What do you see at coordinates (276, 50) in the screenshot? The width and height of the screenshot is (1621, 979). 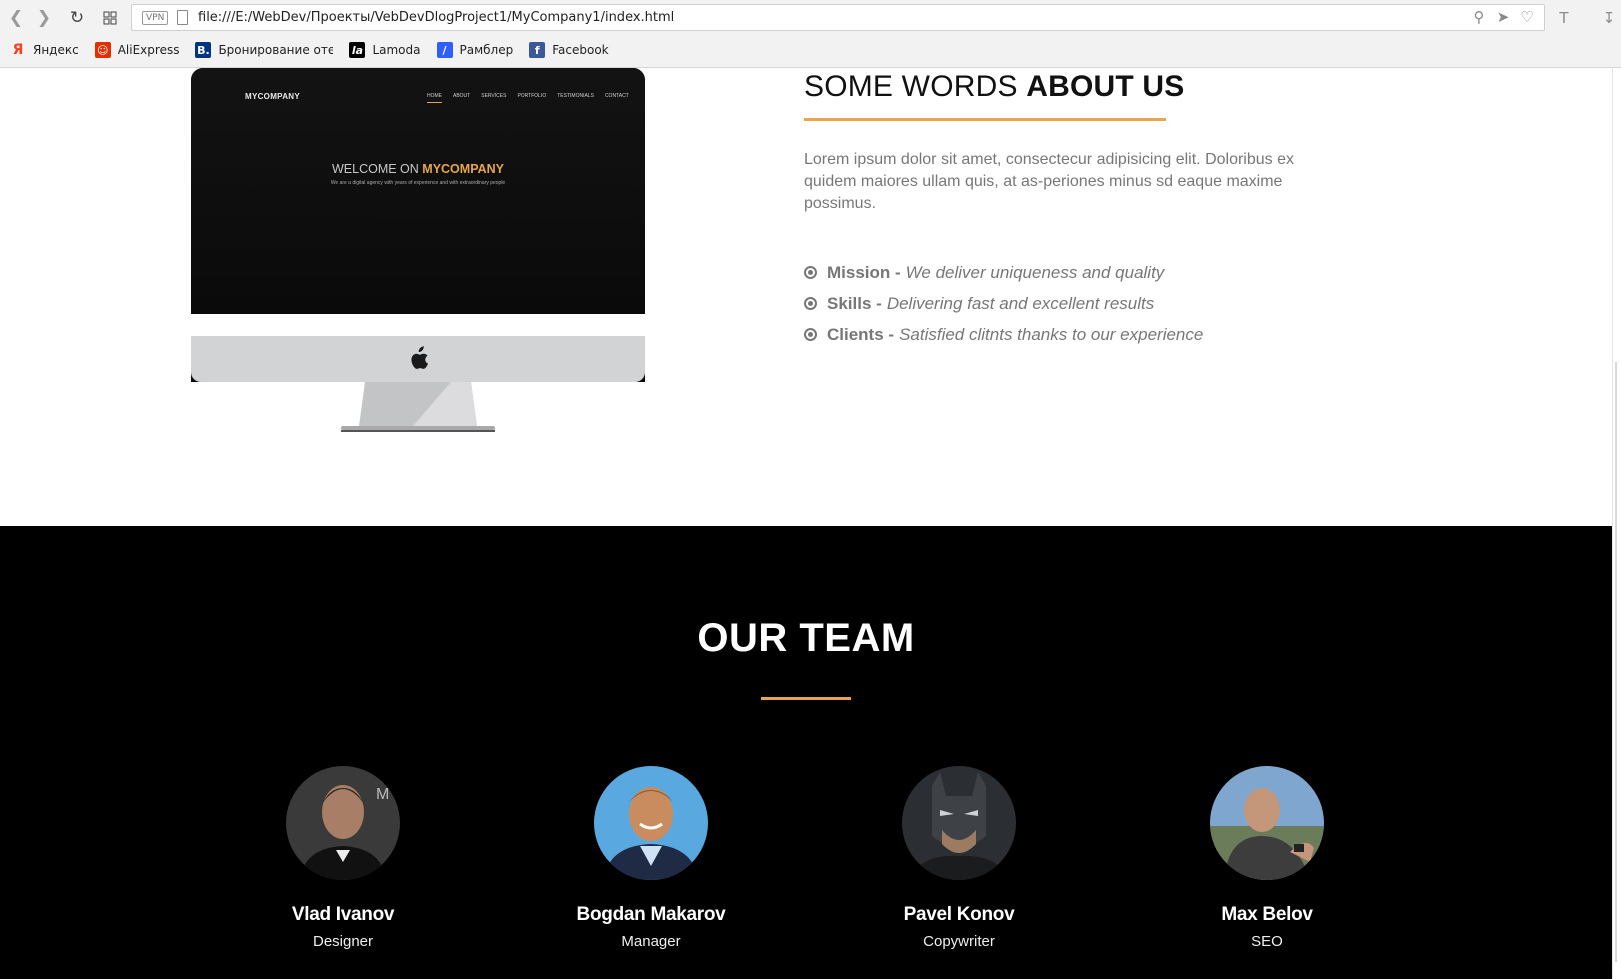 I see `bookmark-label: Бронирование отеле` at bounding box center [276, 50].